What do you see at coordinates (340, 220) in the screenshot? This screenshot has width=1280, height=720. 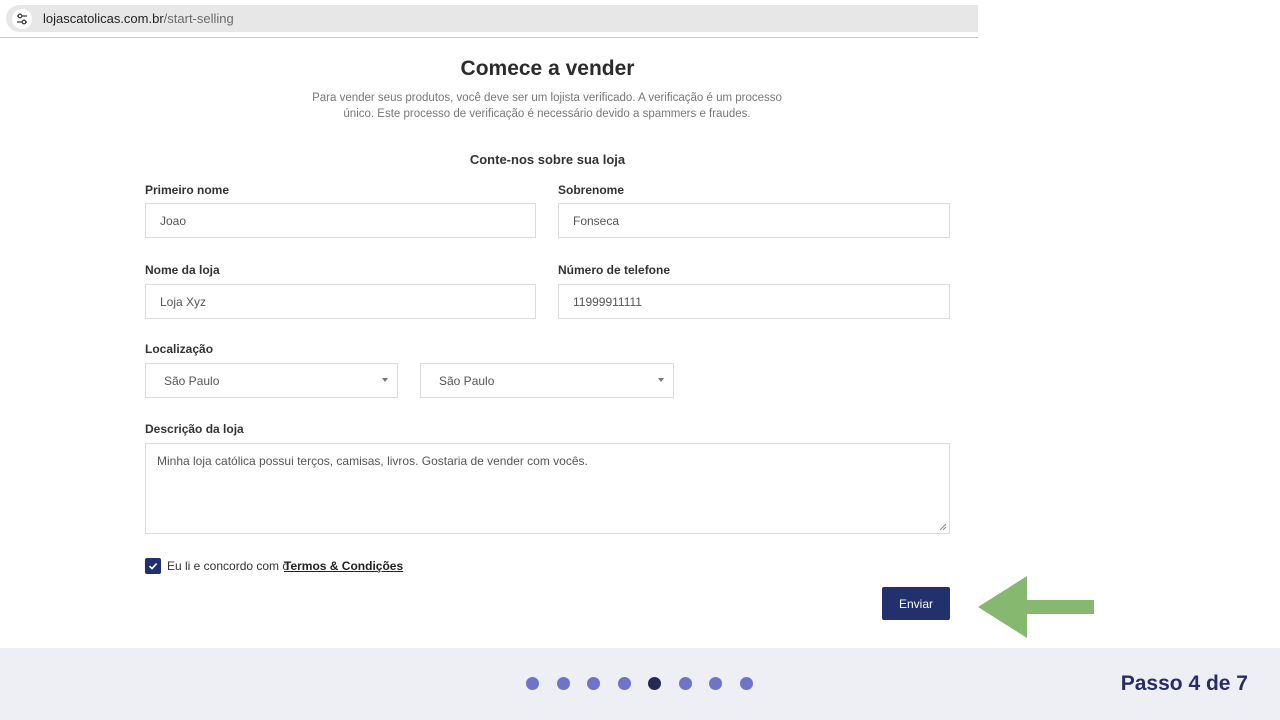 I see `first-name-input` at bounding box center [340, 220].